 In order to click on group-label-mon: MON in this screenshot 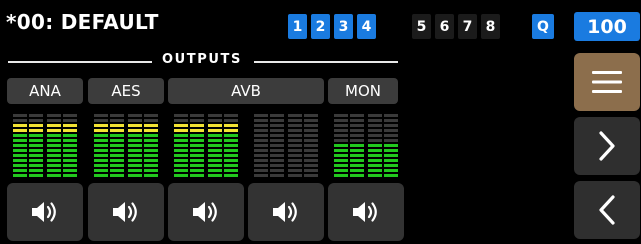, I will do `click(363, 91)`.